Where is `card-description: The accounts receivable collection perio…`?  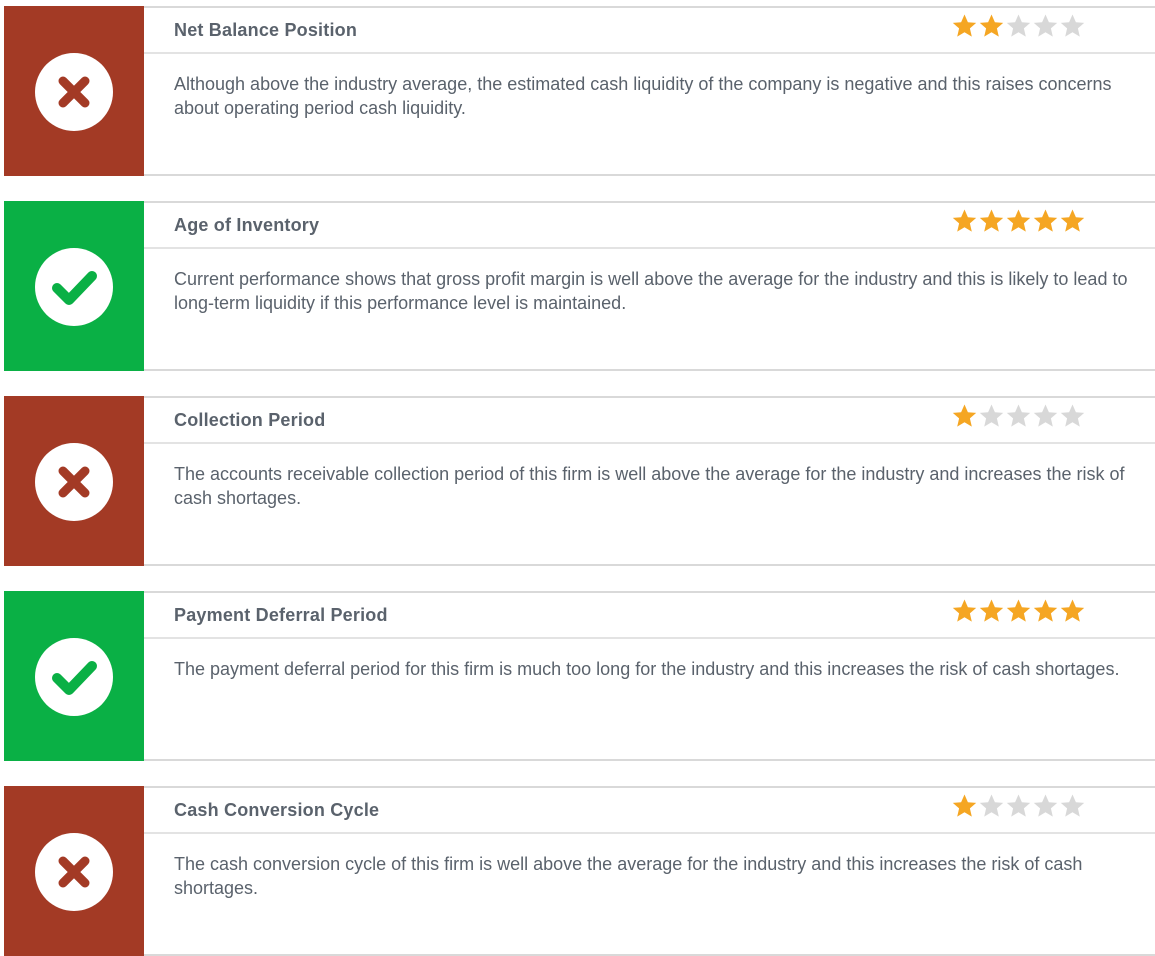
card-description: The accounts receivable collection perio… is located at coordinates (649, 486).